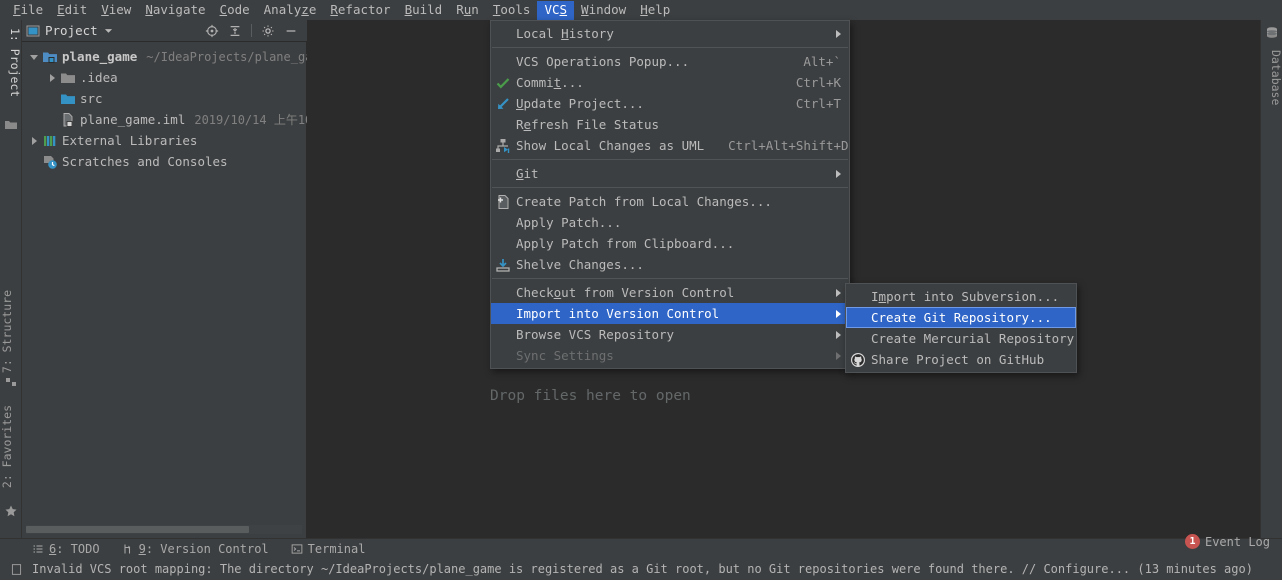  What do you see at coordinates (670, 33) in the screenshot?
I see `menu-item-local-history: Local History` at bounding box center [670, 33].